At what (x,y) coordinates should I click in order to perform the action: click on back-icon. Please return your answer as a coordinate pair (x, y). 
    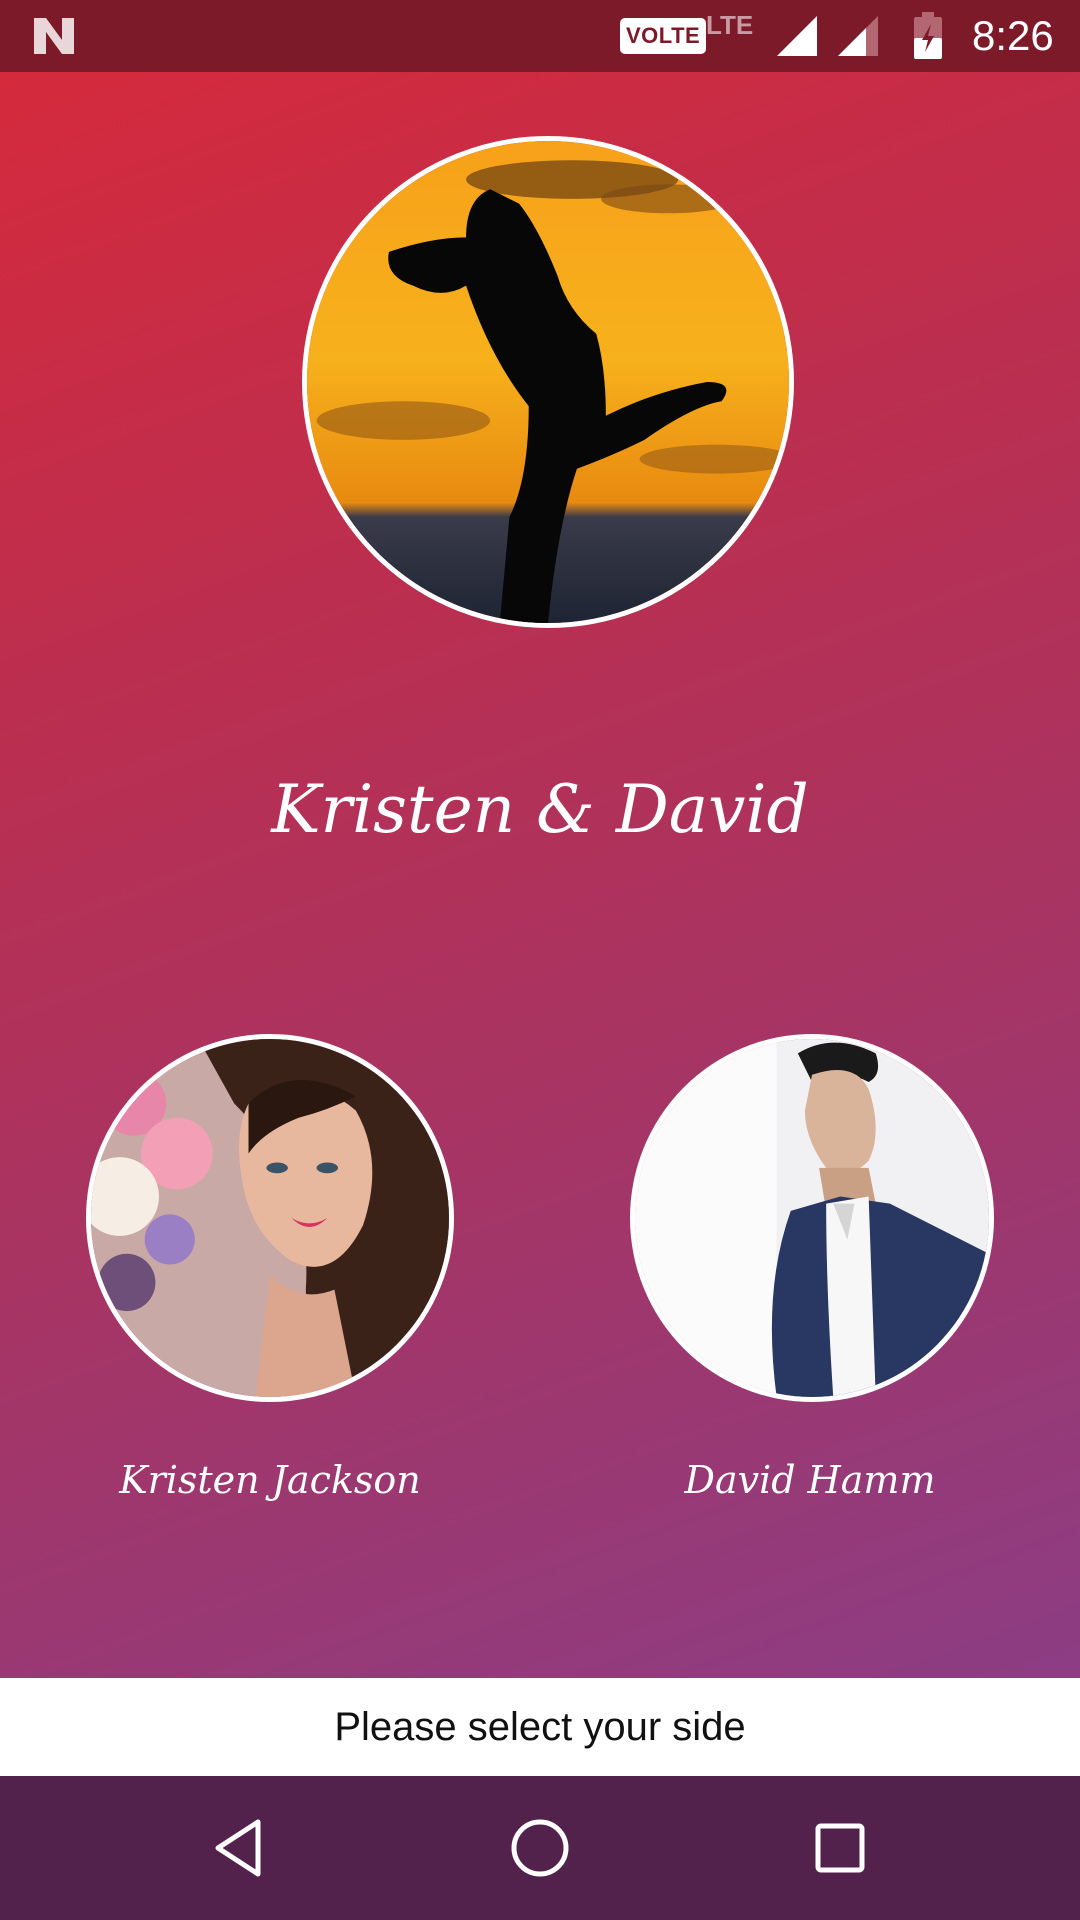
    Looking at the image, I should click on (240, 1848).